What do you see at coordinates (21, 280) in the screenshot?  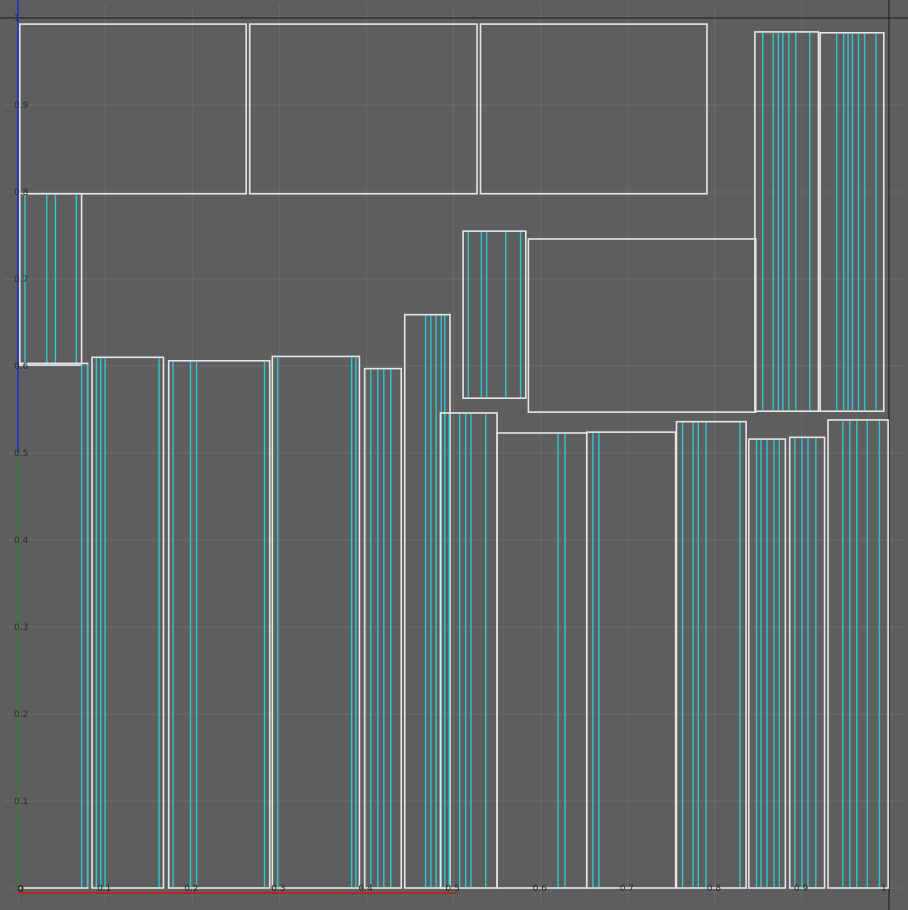 I see `v-tick-label: 0.7` at bounding box center [21, 280].